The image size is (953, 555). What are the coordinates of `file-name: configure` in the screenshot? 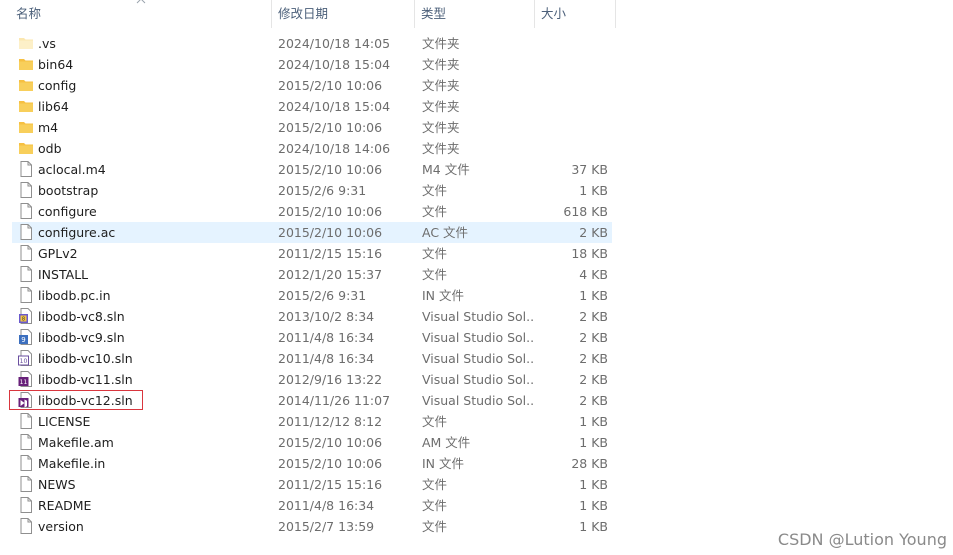 It's located at (67, 211).